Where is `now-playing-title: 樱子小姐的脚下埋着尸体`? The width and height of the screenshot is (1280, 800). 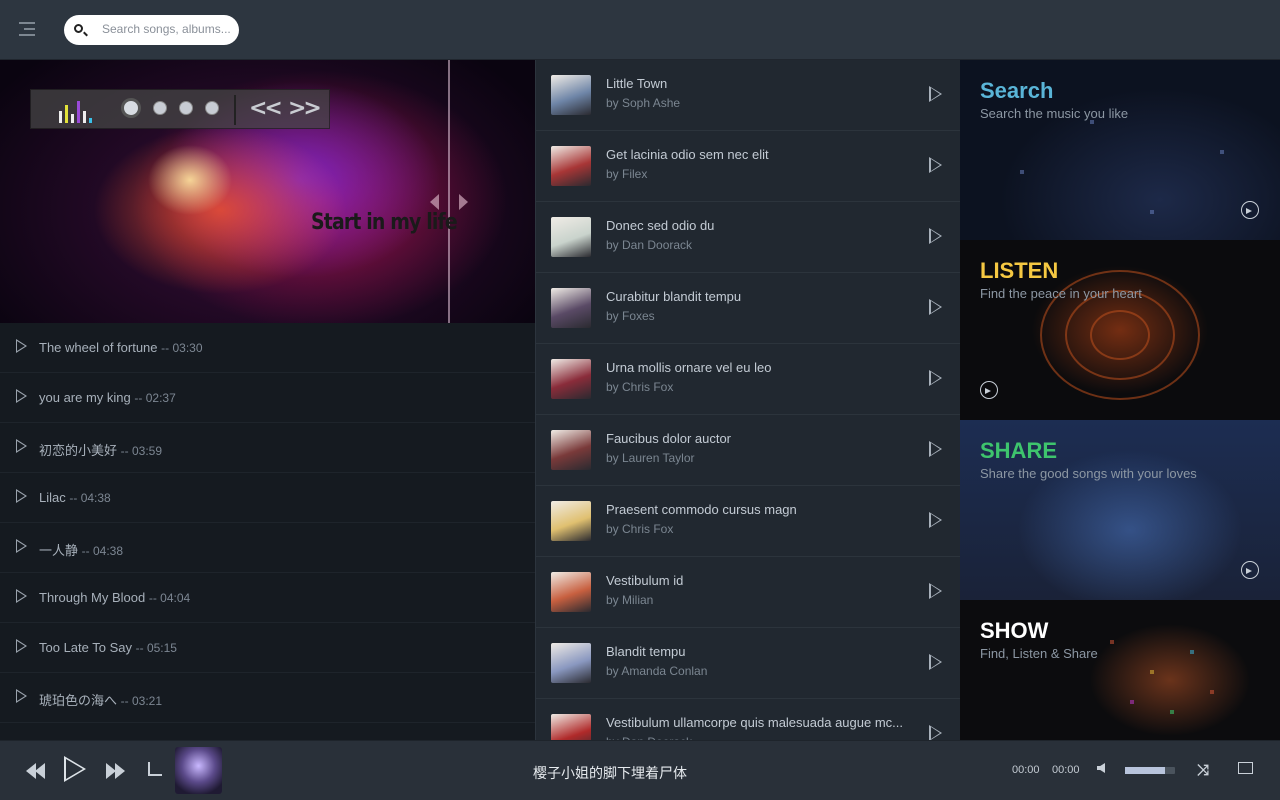
now-playing-title: 樱子小姐的脚下埋着尸体 is located at coordinates (610, 773).